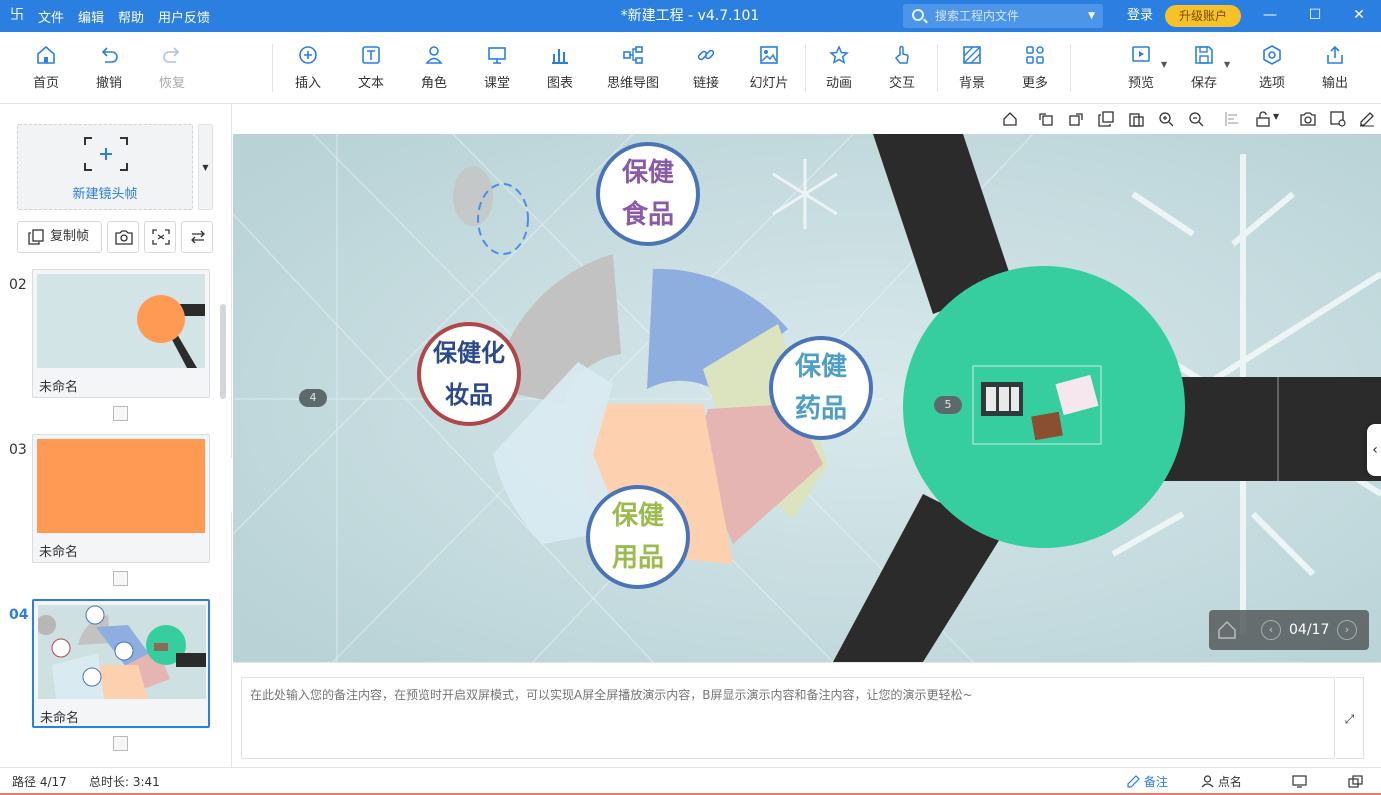  Describe the element at coordinates (769, 67) in the screenshot. I see `slideshow-button: 幻灯片` at that location.